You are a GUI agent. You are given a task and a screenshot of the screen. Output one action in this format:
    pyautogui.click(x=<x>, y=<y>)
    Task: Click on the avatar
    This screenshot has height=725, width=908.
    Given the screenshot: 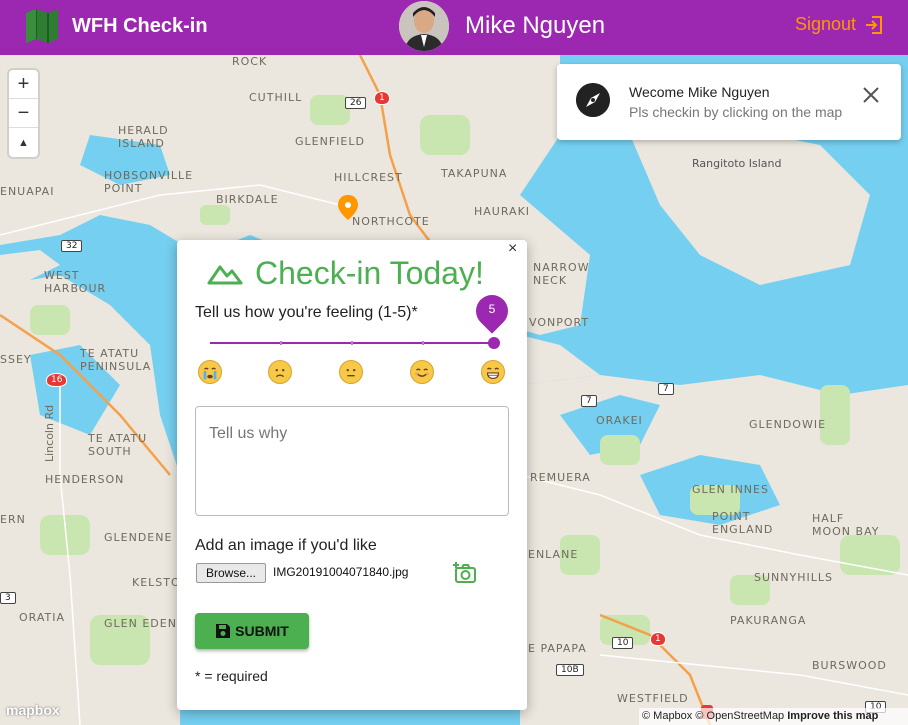 What is the action you would take?
    pyautogui.click(x=424, y=26)
    